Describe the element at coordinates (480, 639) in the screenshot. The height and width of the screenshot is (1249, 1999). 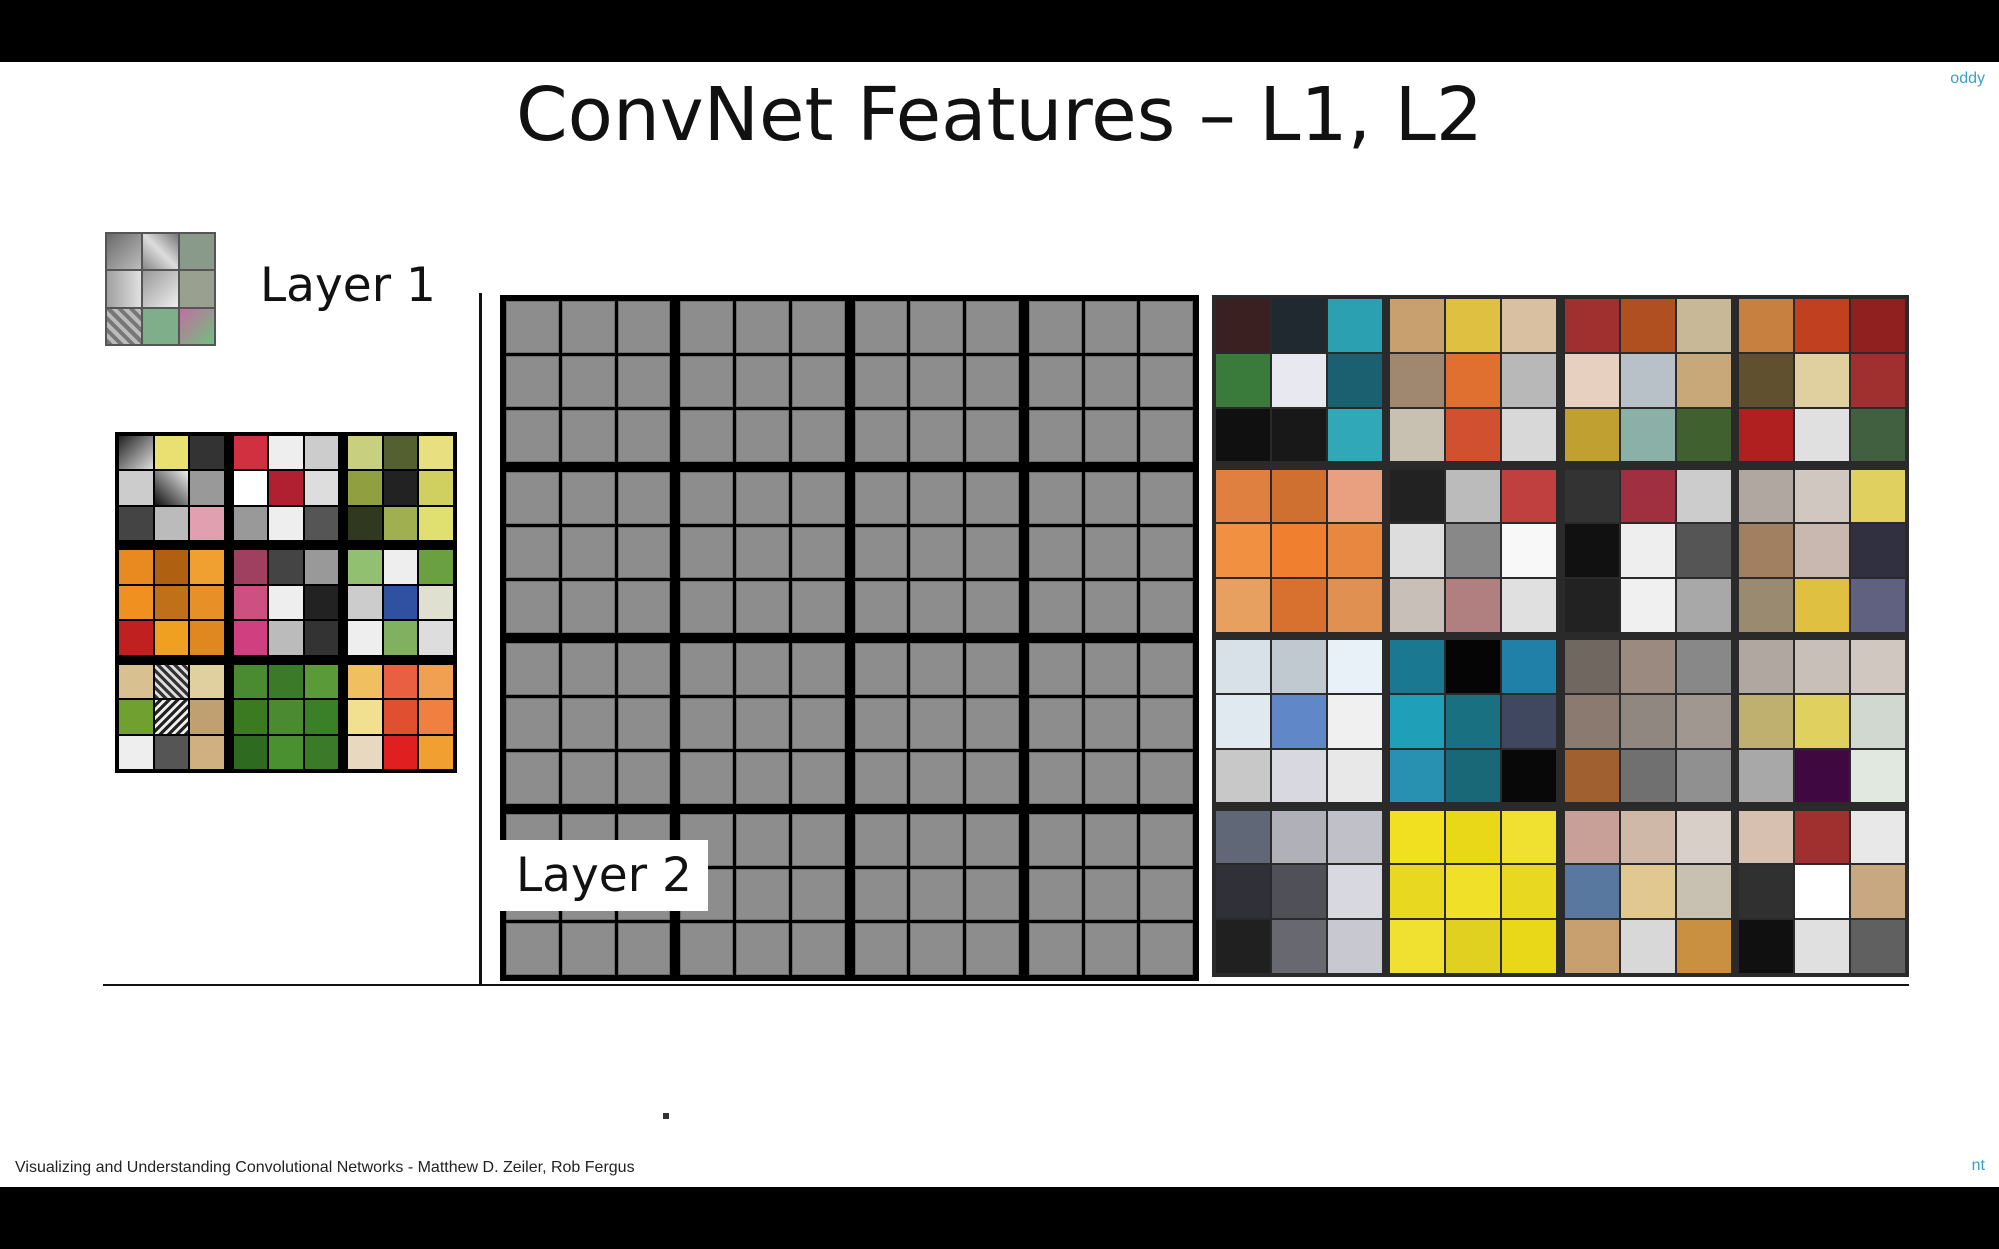
I see `section-divider-vertical` at that location.